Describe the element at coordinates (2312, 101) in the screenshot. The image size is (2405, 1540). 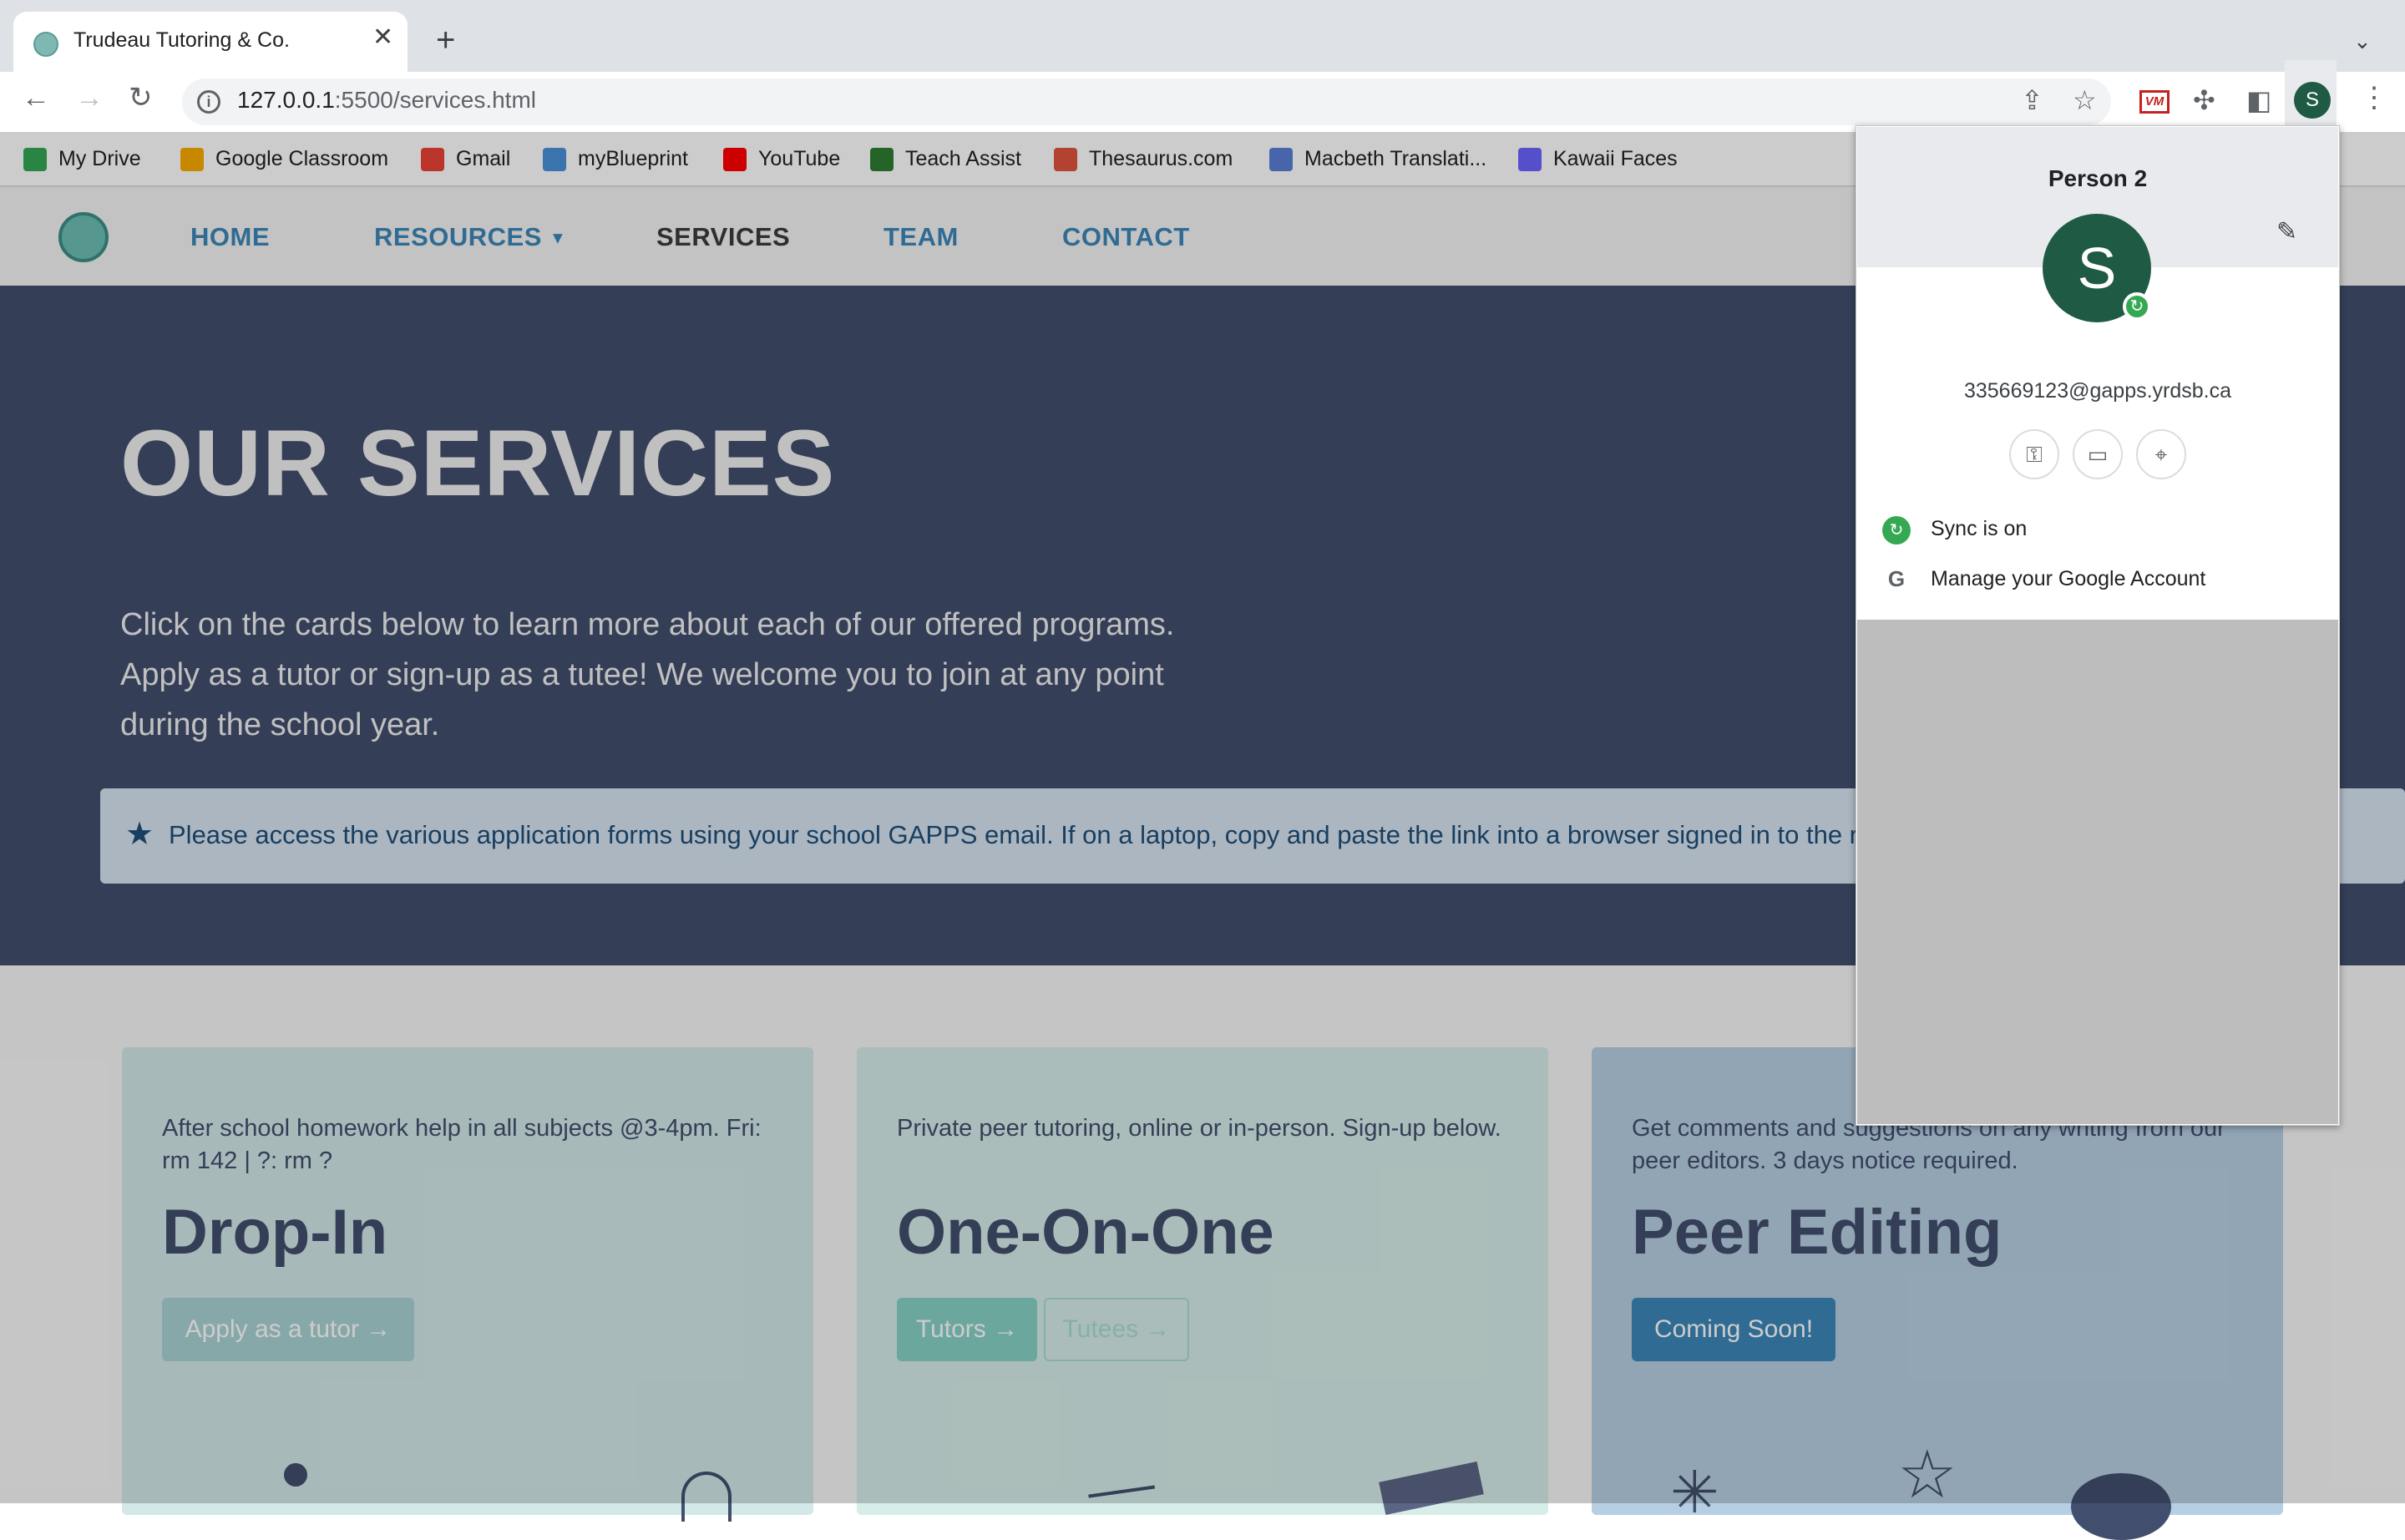
I see `profile-avatar-button: S` at that location.